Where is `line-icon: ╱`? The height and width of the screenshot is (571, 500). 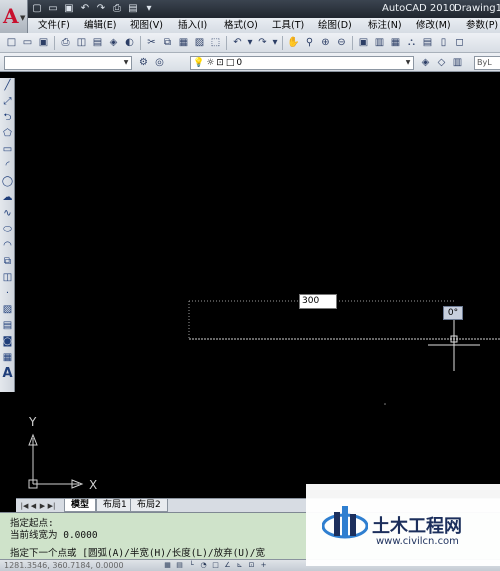
line-icon: ╱ is located at coordinates (7, 86).